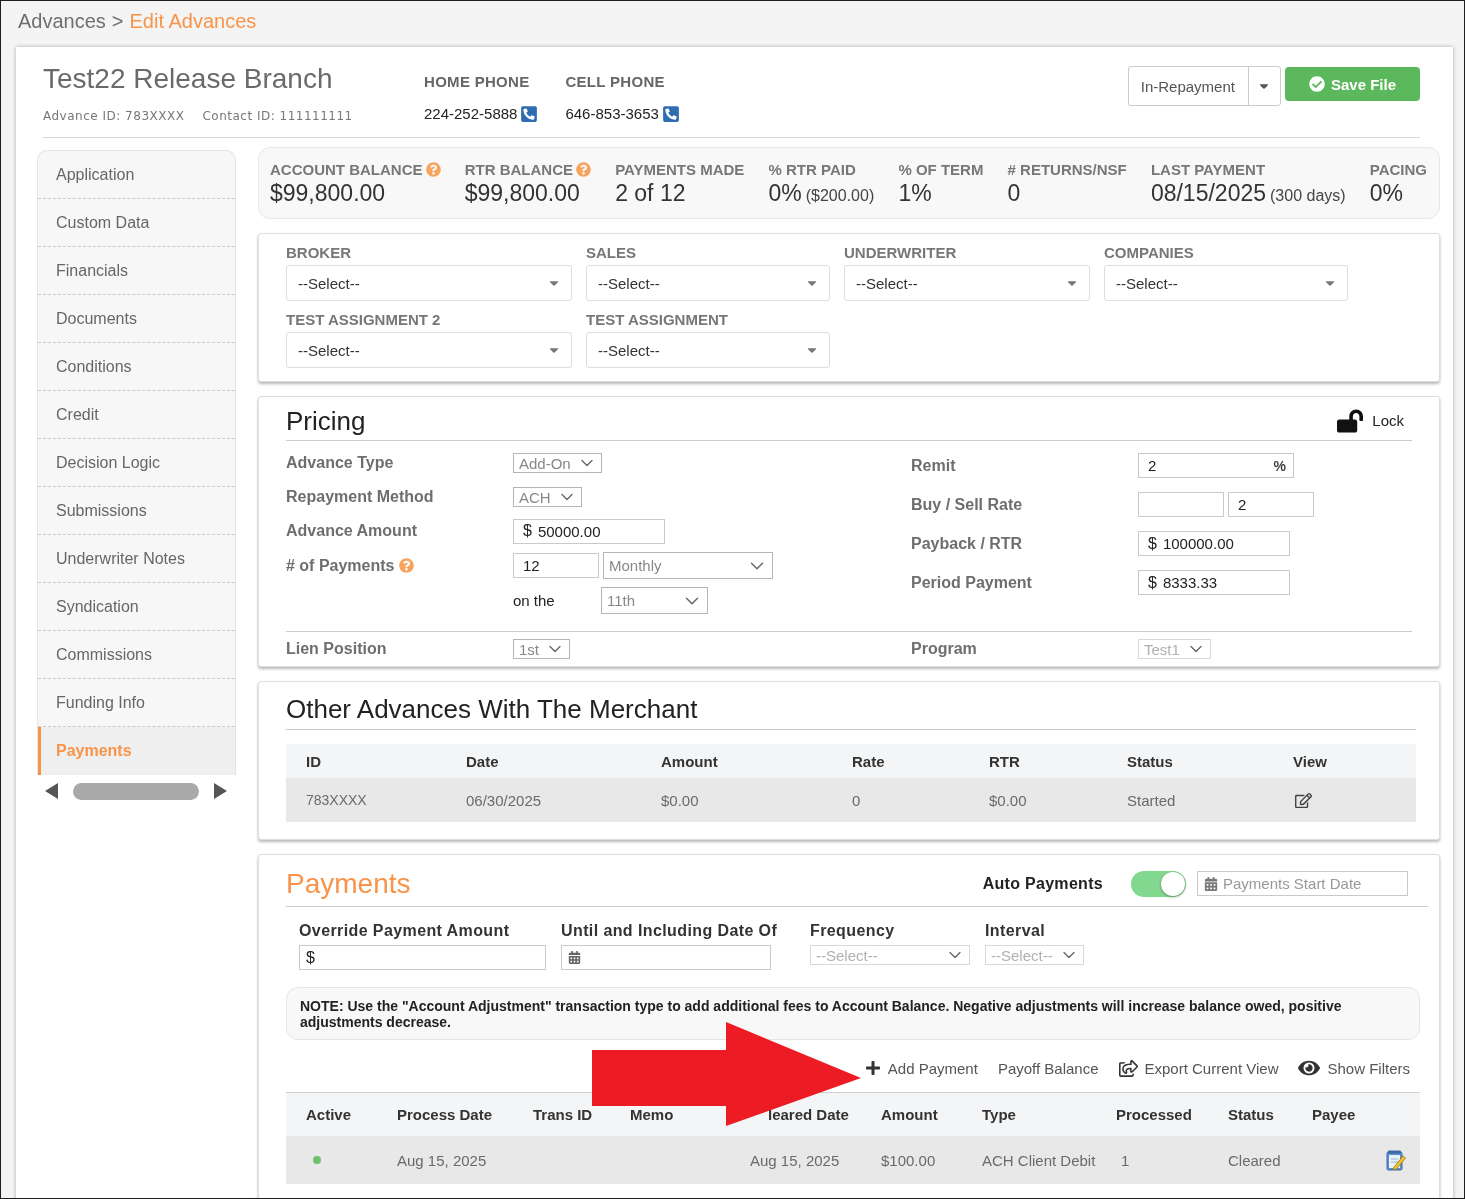 Image resolution: width=1465 pixels, height=1199 pixels. Describe the element at coordinates (1216, 465) in the screenshot. I see `input-field: 2 %` at that location.